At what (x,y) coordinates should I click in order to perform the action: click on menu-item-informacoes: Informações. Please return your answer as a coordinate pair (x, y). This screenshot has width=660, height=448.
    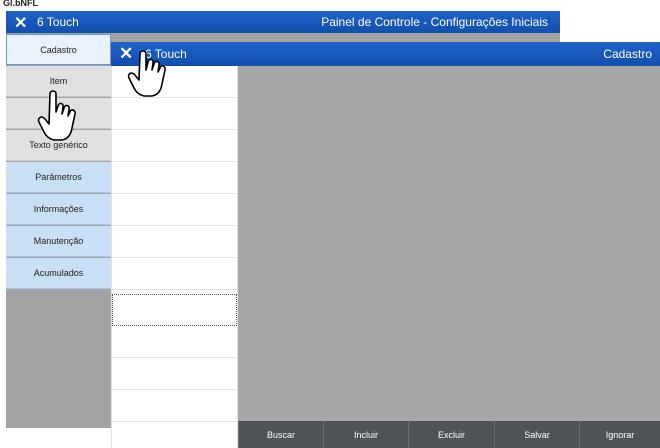
    Looking at the image, I should click on (58, 209).